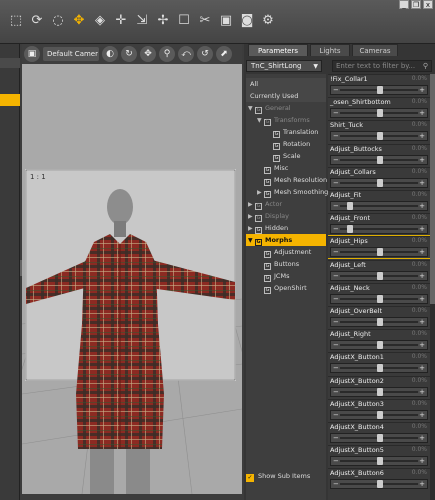  I want to click on zoom-icon: ⚲, so click(167, 54).